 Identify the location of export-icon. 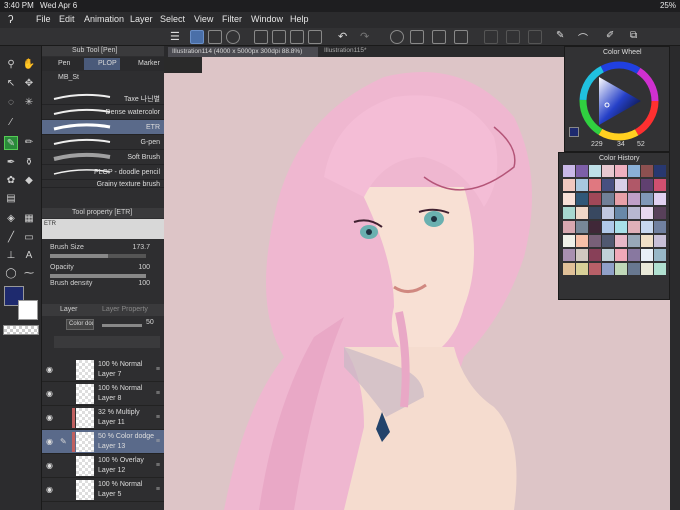
(315, 37).